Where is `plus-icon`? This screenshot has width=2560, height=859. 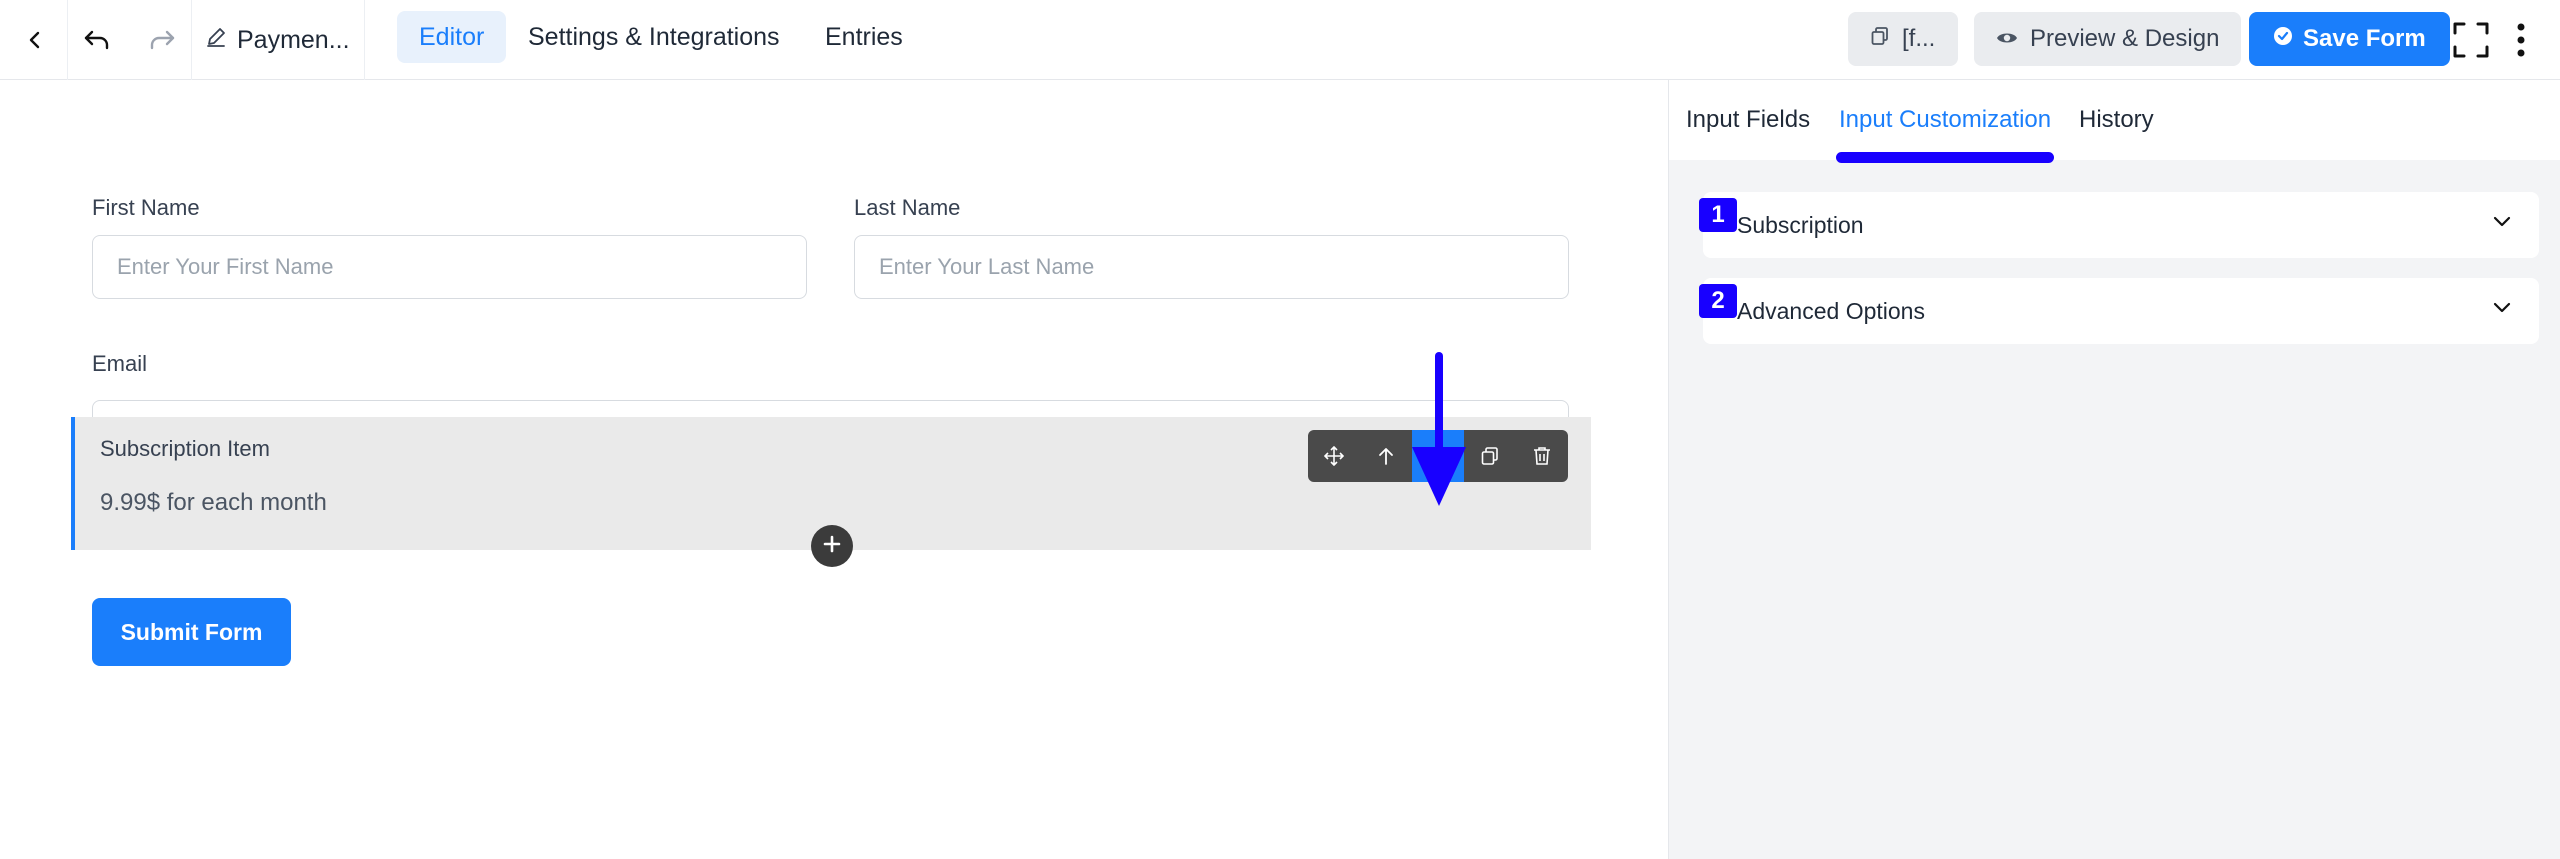
plus-icon is located at coordinates (832, 546).